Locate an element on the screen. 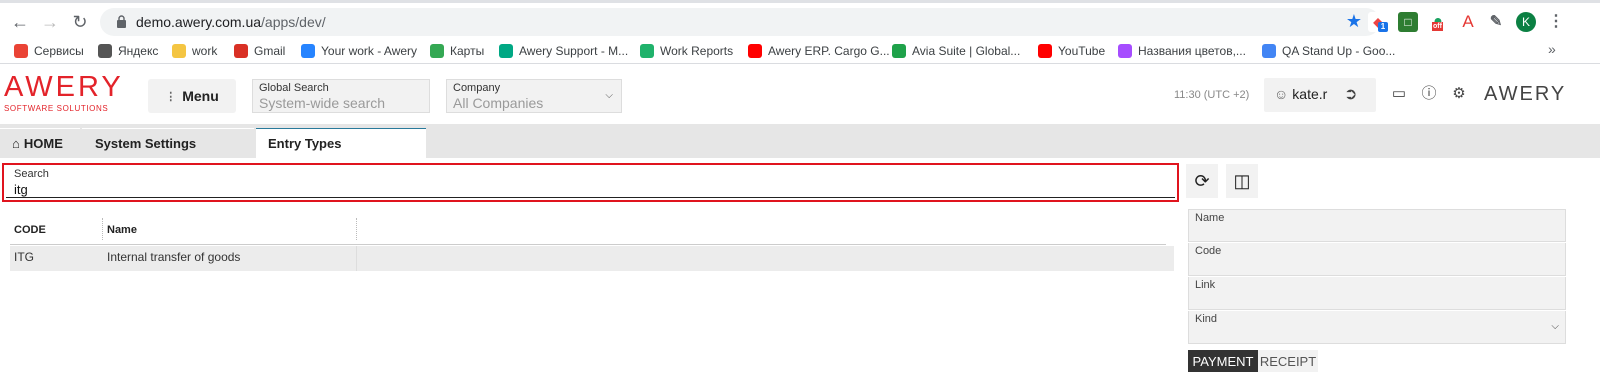  bookmark-item: Сервисы is located at coordinates (49, 51).